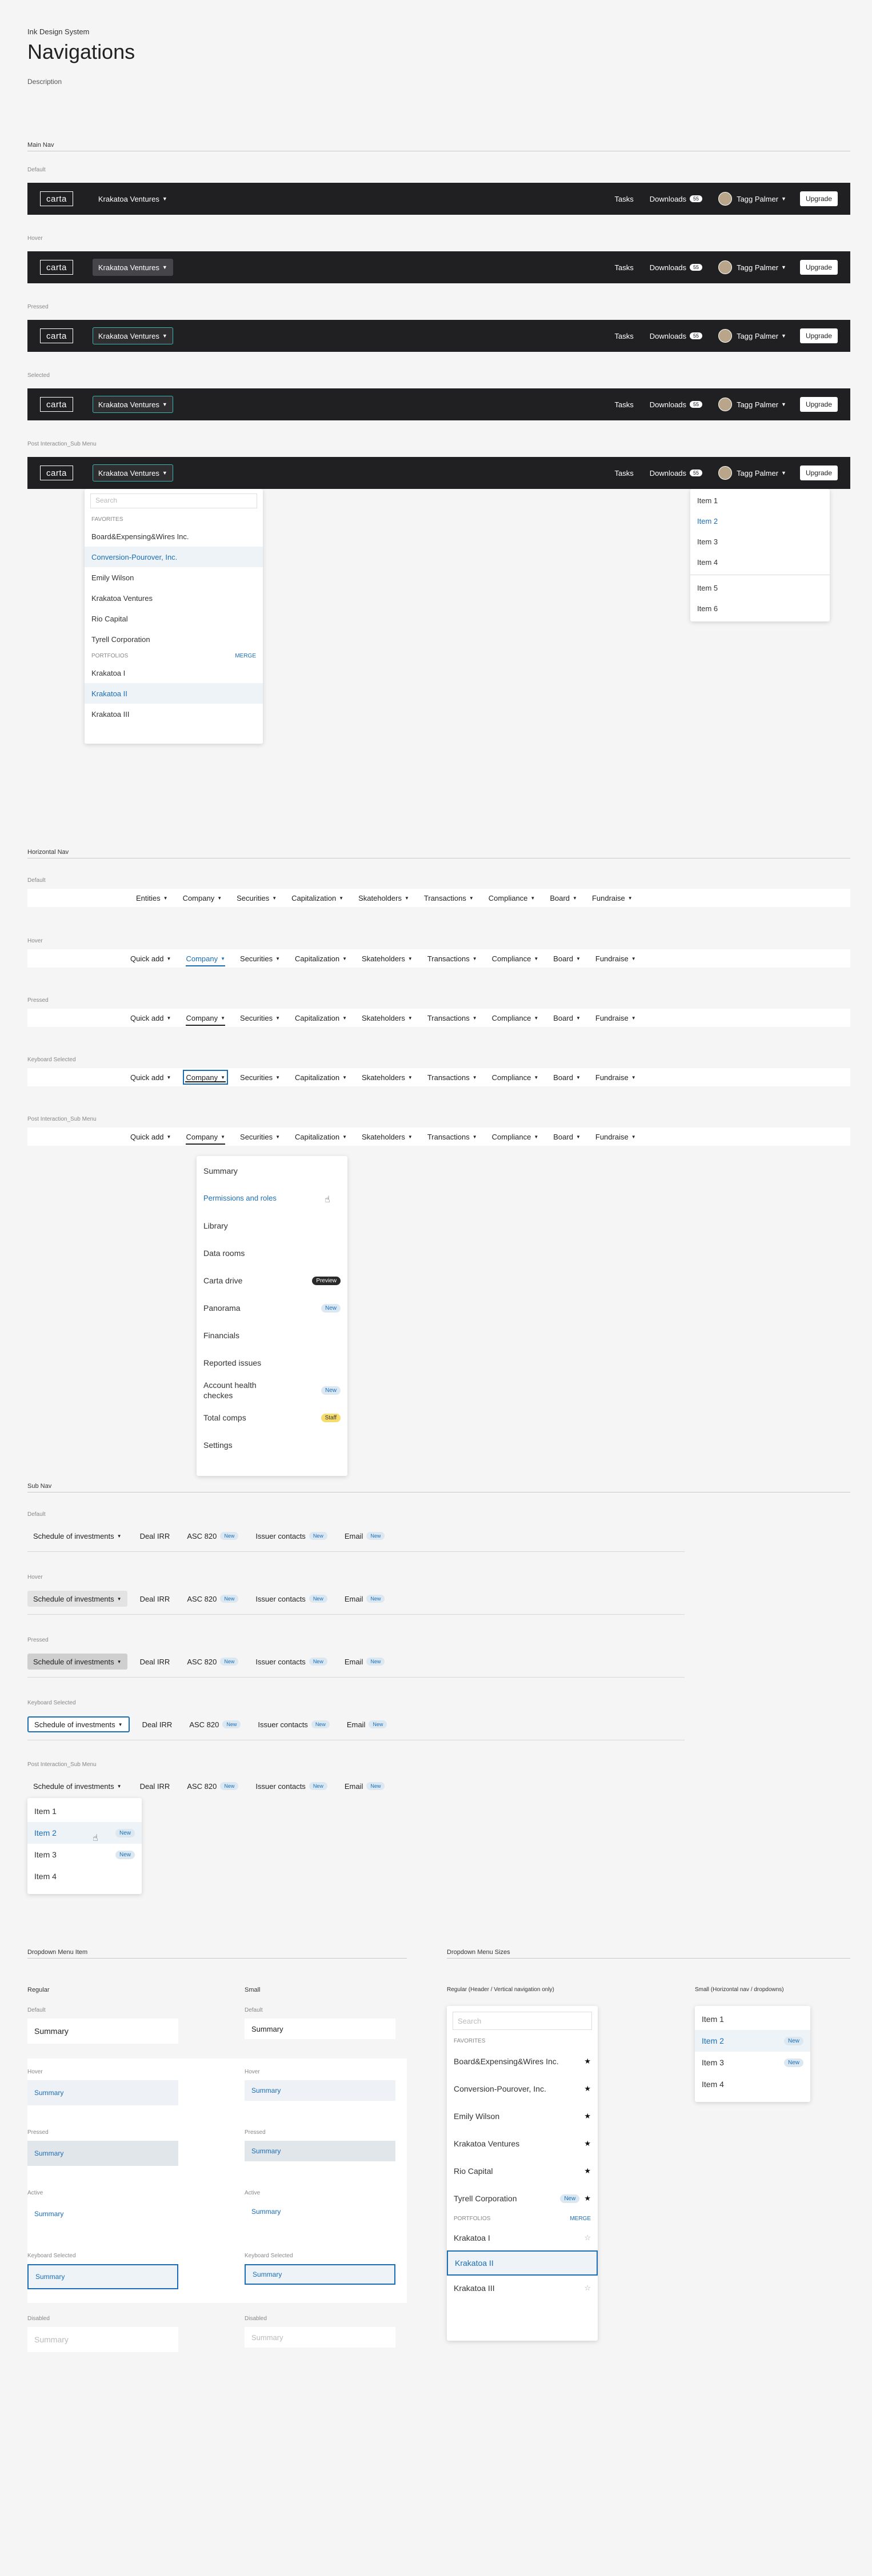 The image size is (872, 2576). What do you see at coordinates (174, 714) in the screenshot?
I see `portfolio-menu-item: Krakatoa III` at bounding box center [174, 714].